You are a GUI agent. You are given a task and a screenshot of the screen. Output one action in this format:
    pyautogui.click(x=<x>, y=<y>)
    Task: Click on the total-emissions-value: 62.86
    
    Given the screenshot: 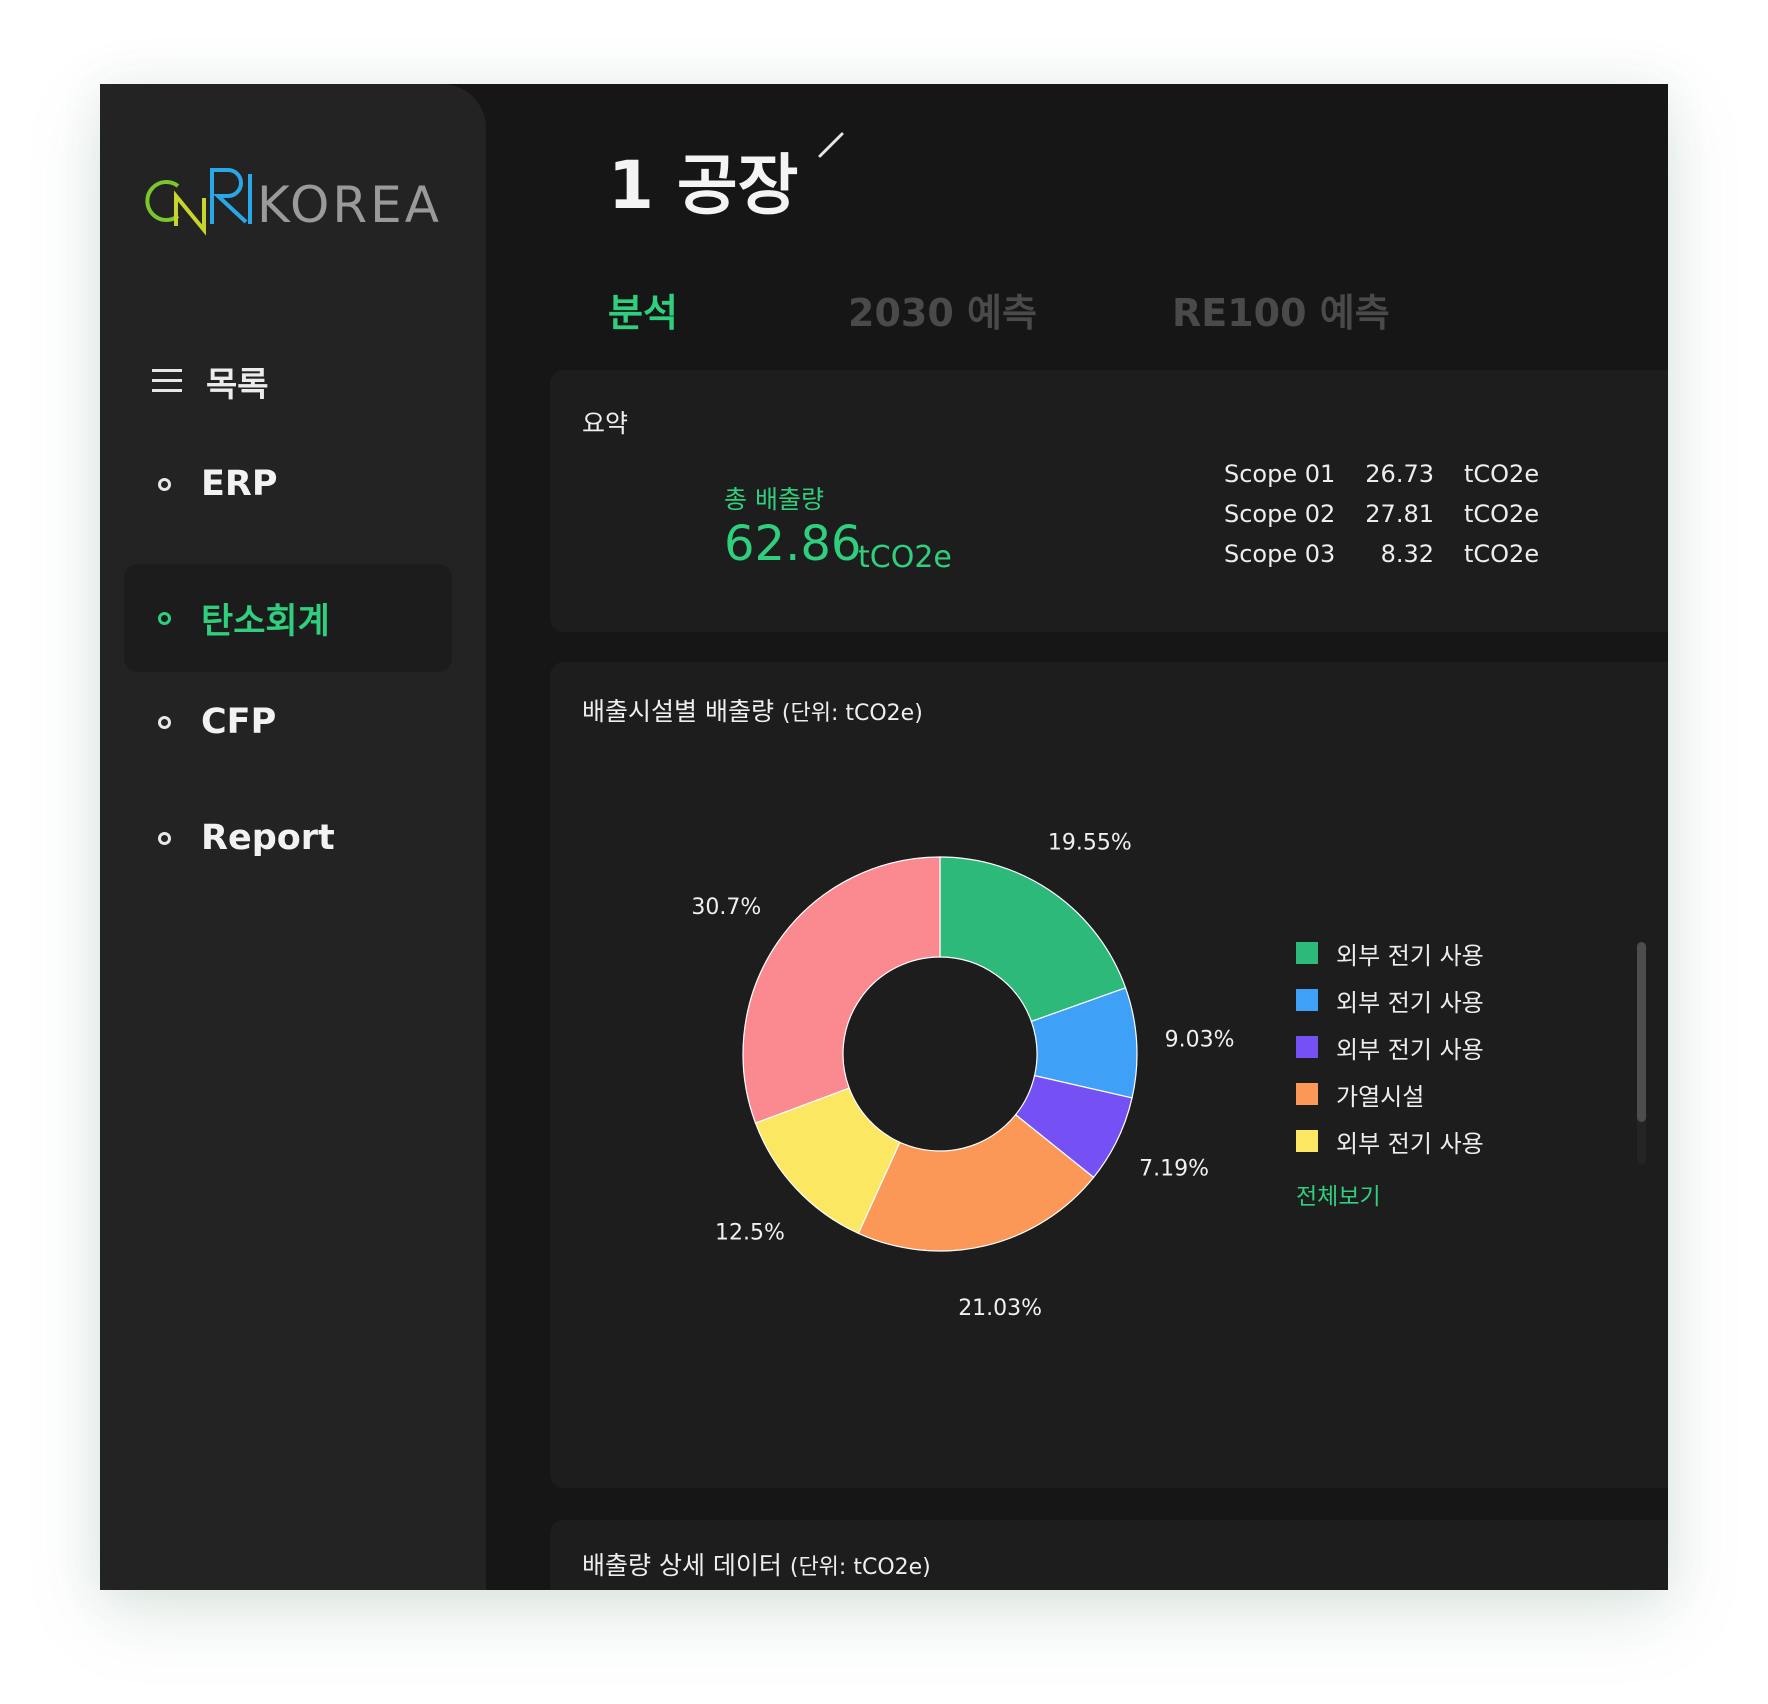 What is the action you would take?
    pyautogui.click(x=793, y=544)
    